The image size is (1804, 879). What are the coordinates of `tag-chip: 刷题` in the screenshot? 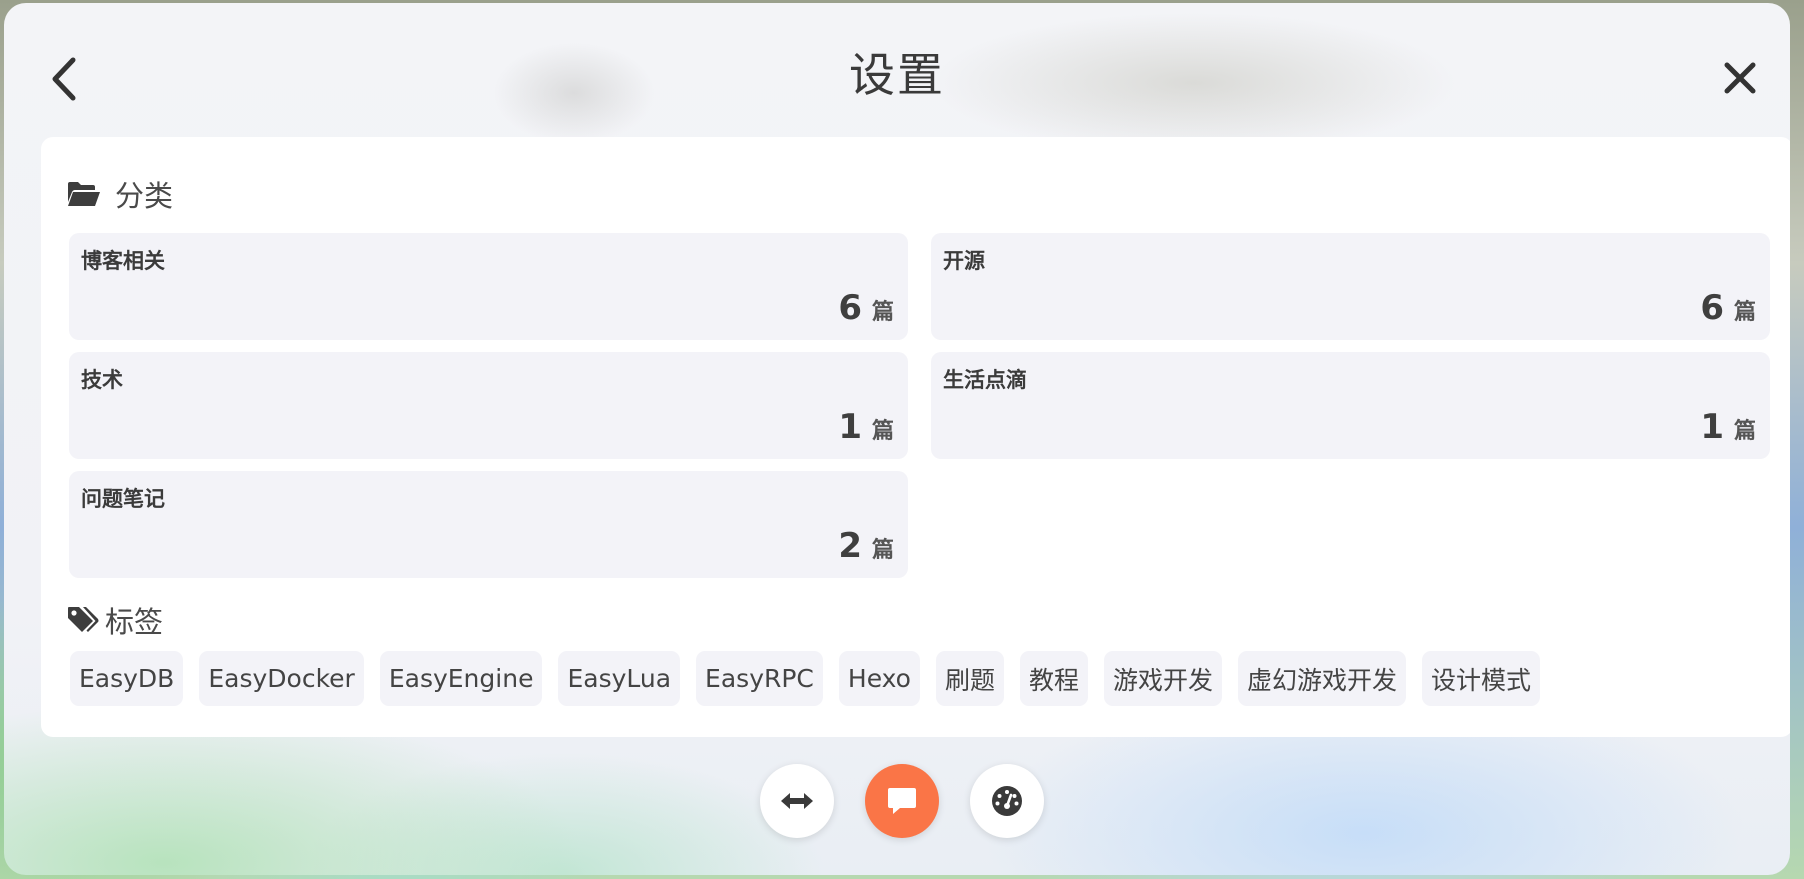 It's located at (969, 678).